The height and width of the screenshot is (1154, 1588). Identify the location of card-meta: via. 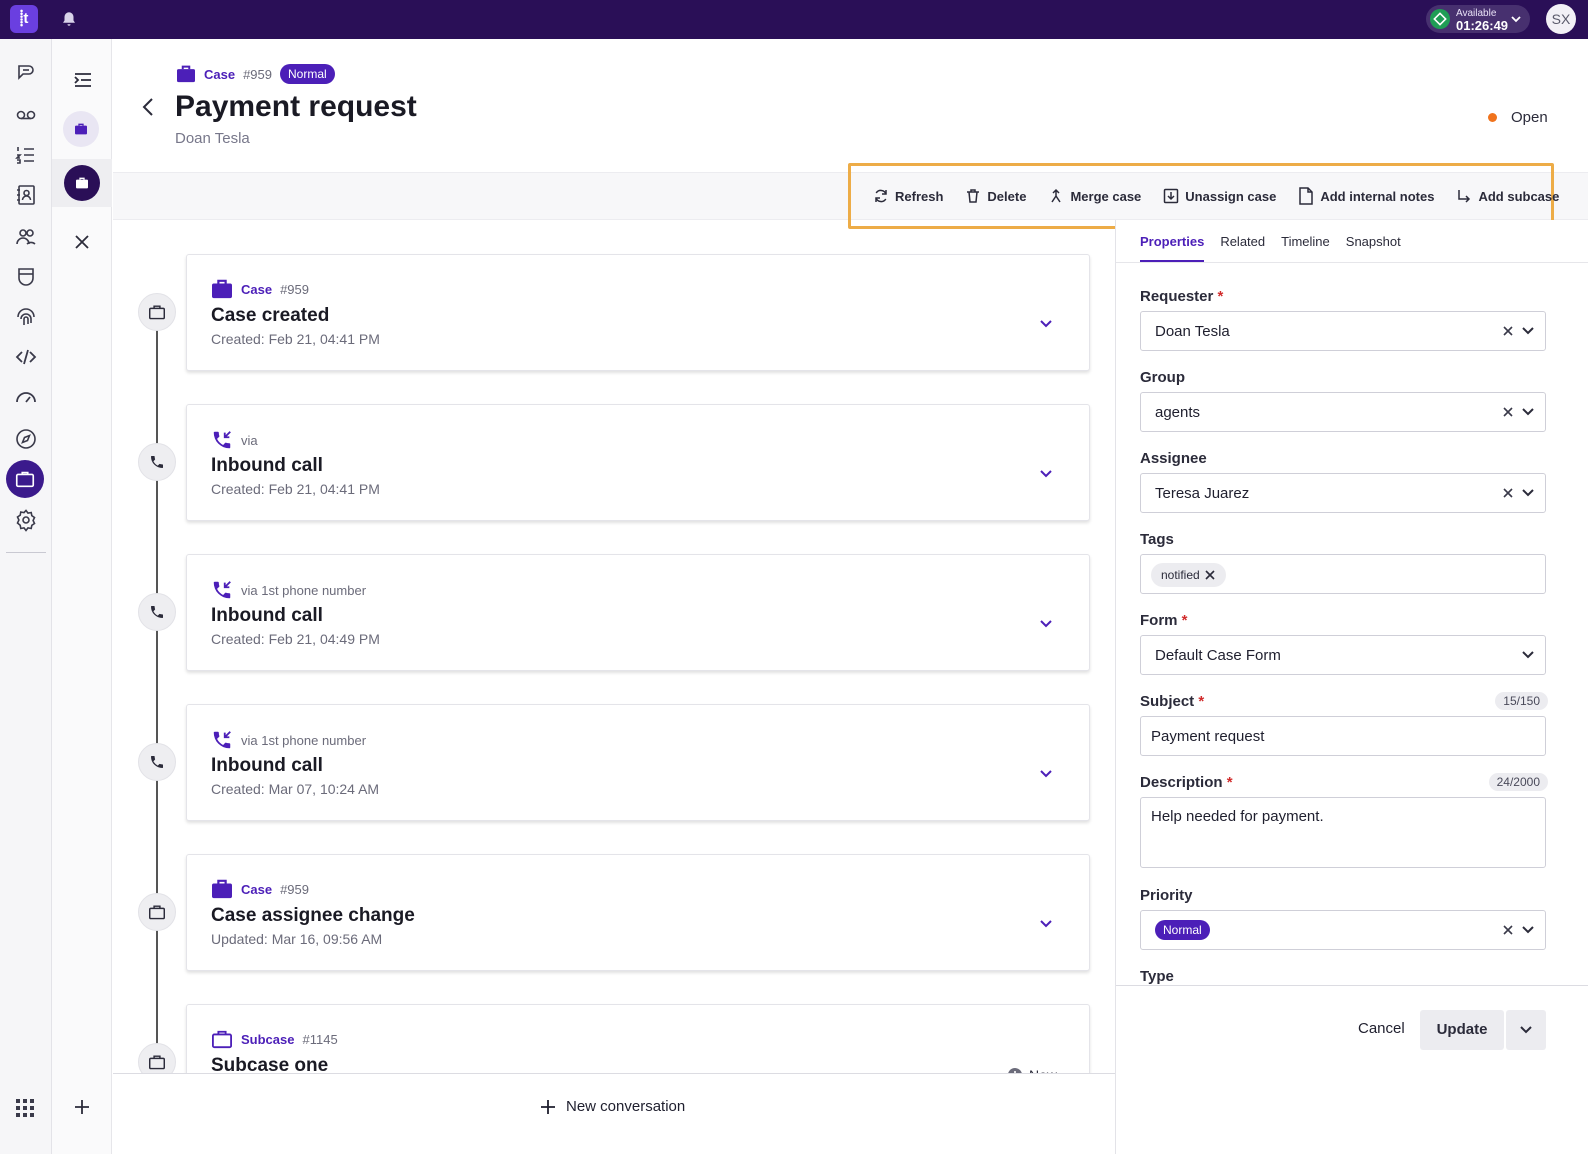
(234, 440).